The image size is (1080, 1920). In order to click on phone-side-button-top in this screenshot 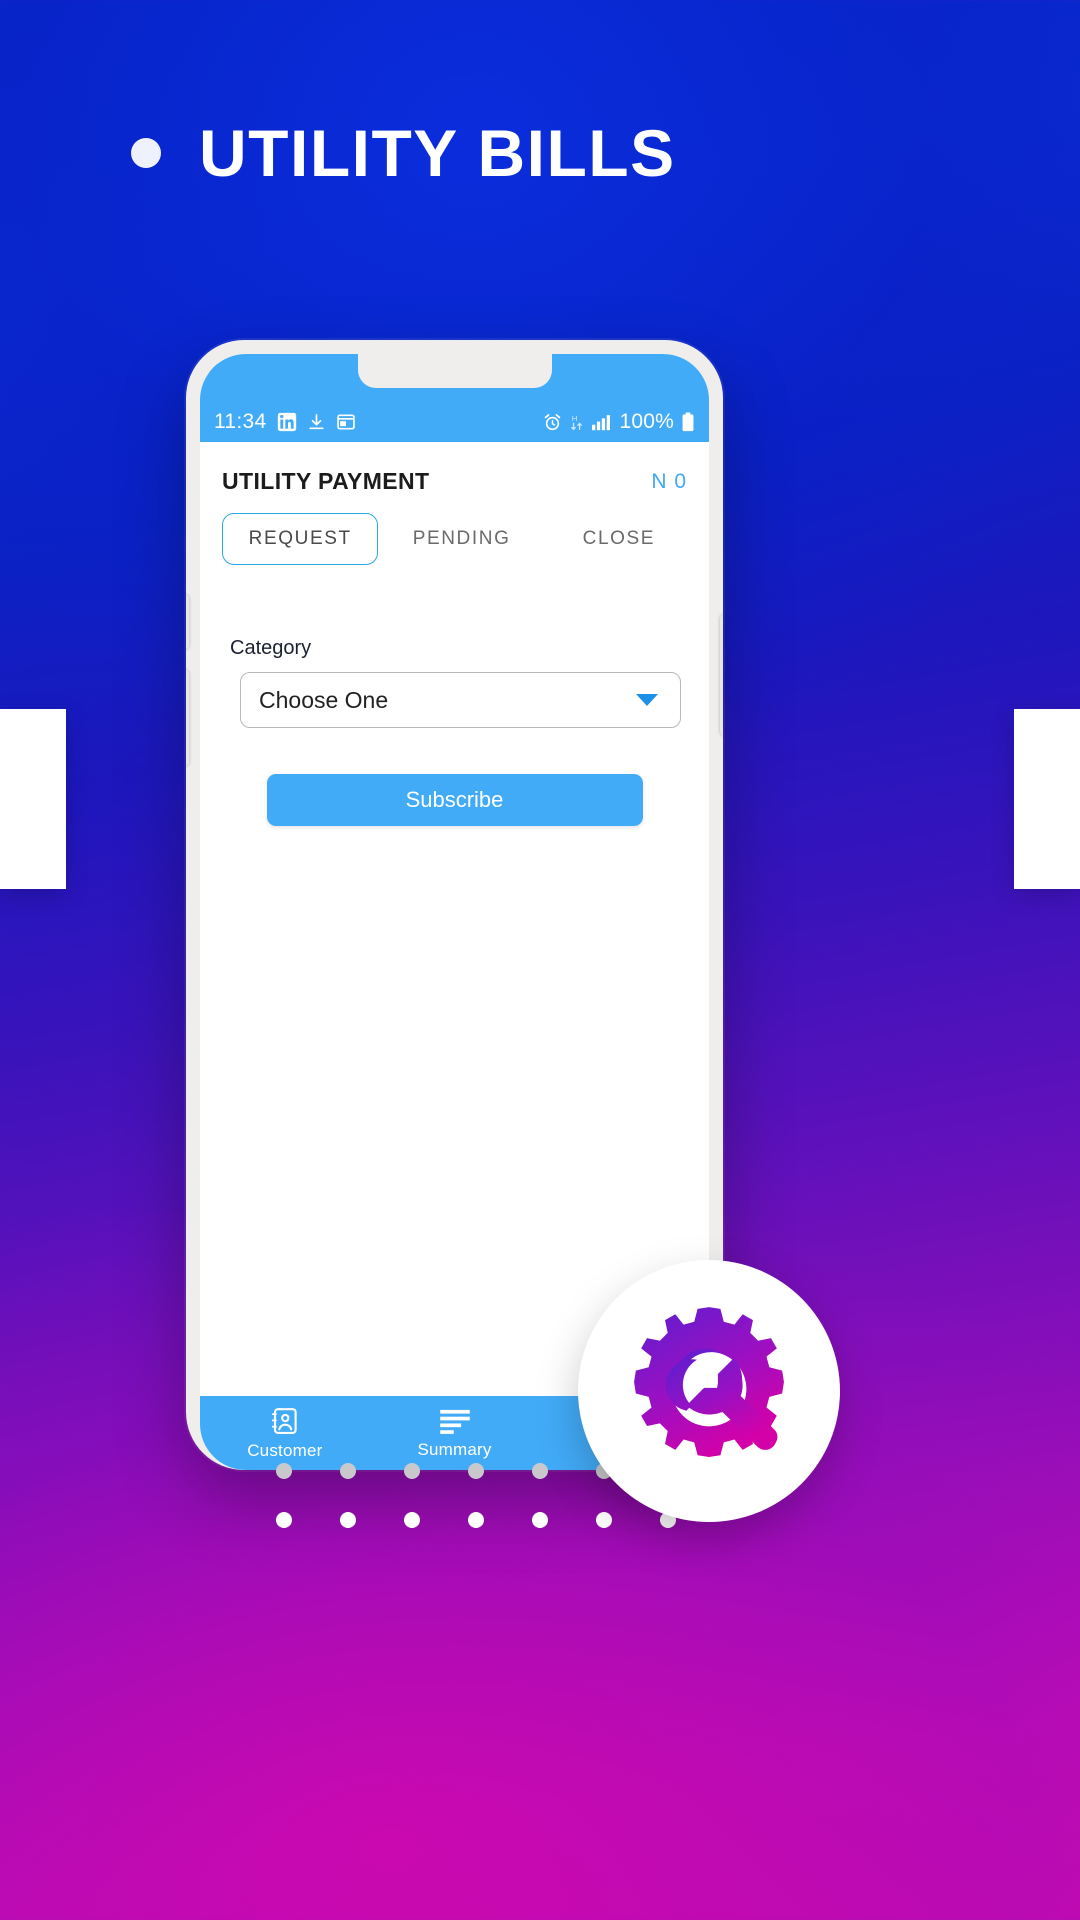, I will do `click(187, 622)`.